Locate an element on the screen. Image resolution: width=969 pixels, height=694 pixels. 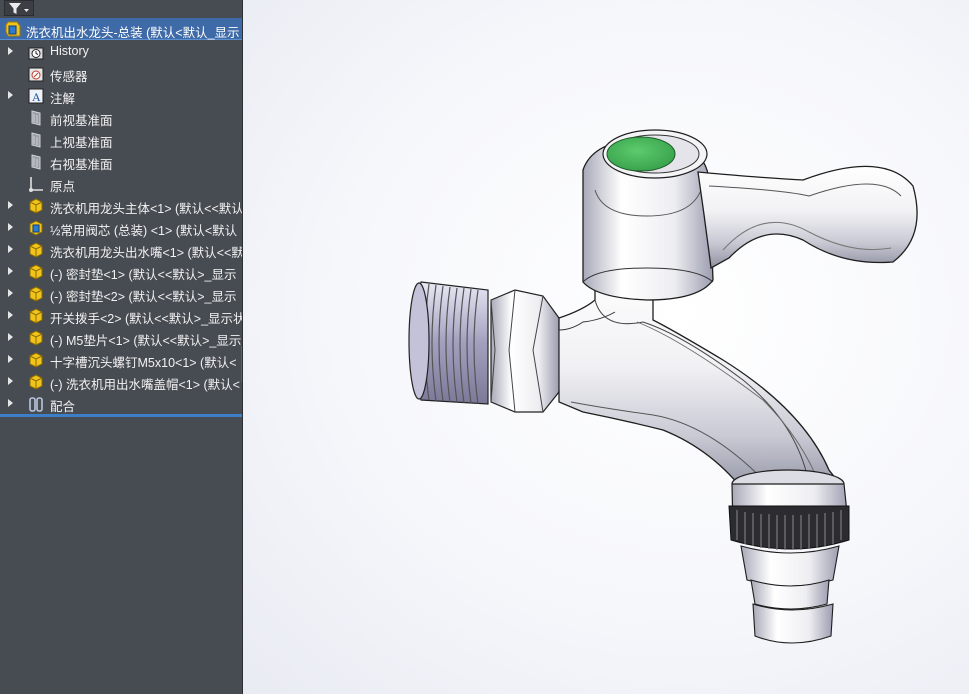
threaded-inlet is located at coordinates (448, 343).